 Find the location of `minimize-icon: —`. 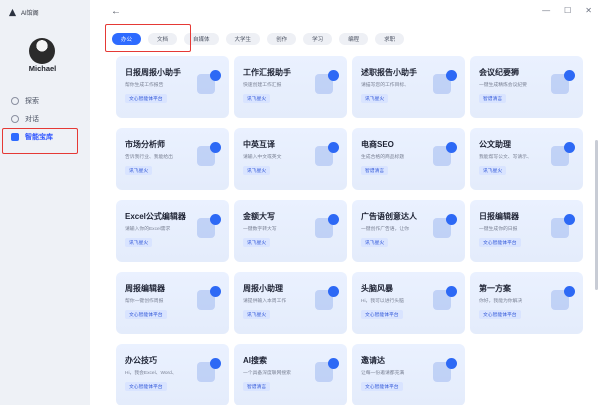

minimize-icon: — is located at coordinates (546, 10).